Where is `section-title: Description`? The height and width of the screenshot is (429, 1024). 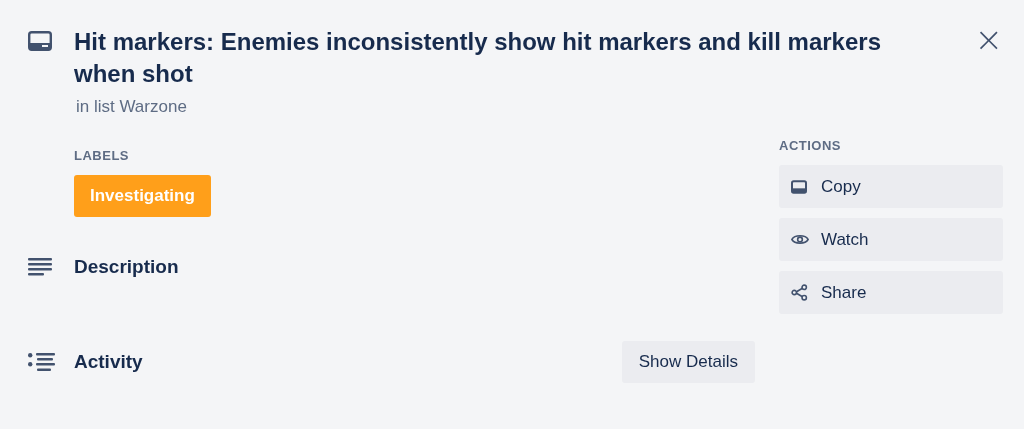 section-title: Description is located at coordinates (126, 267).